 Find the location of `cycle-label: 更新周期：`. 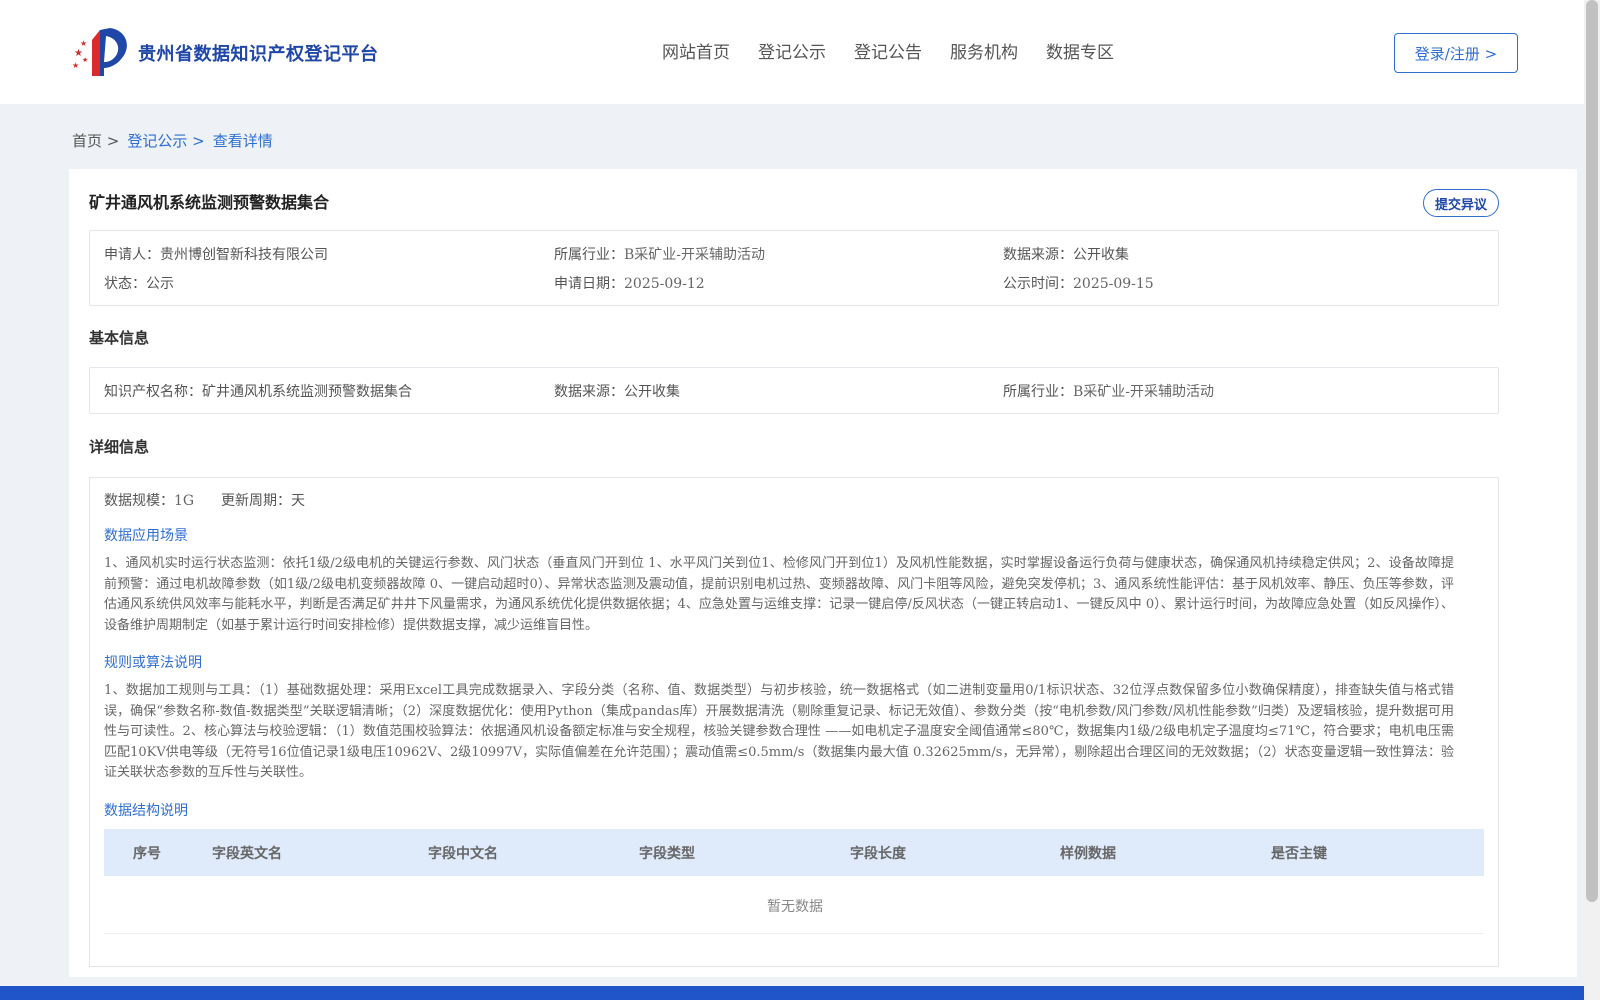

cycle-label: 更新周期： is located at coordinates (256, 501).